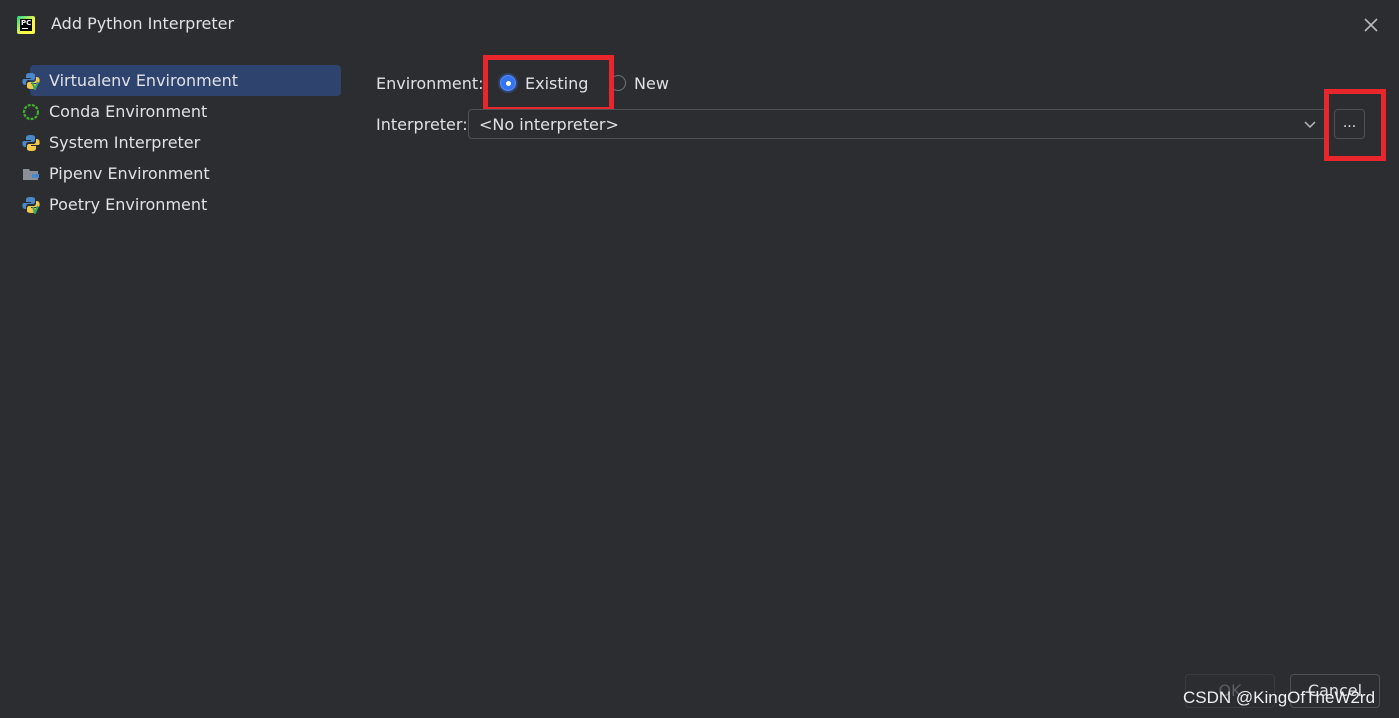  What do you see at coordinates (31, 206) in the screenshot?
I see `poetry-icon` at bounding box center [31, 206].